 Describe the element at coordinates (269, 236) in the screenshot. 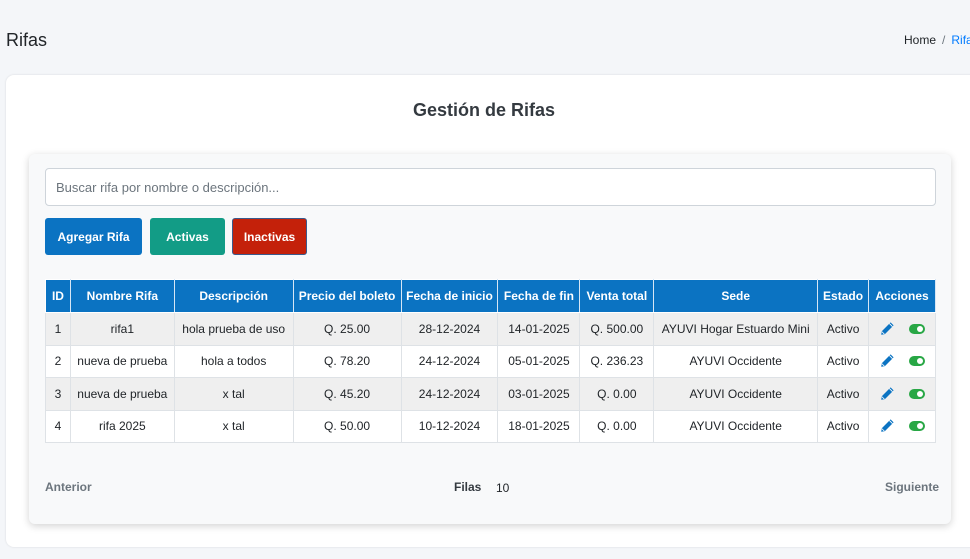

I see `inactive-filter-button: Inactivas` at that location.